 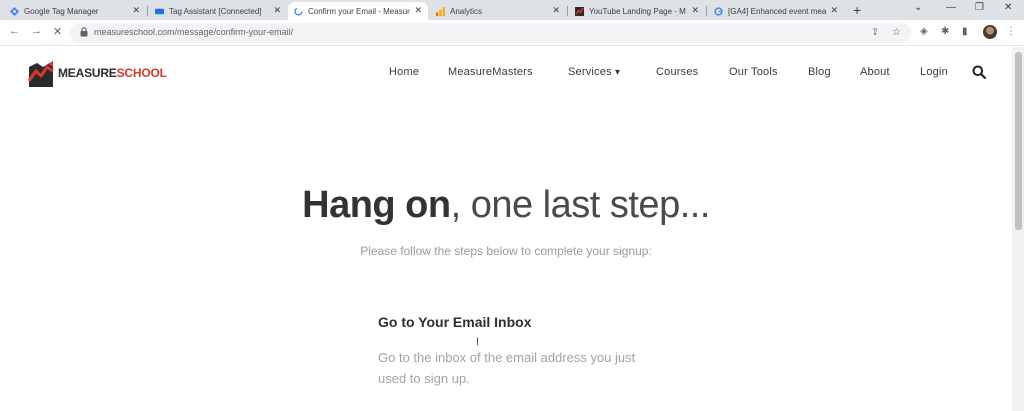 What do you see at coordinates (490, 72) in the screenshot?
I see `nav-measuremasters: MeasureMasters` at bounding box center [490, 72].